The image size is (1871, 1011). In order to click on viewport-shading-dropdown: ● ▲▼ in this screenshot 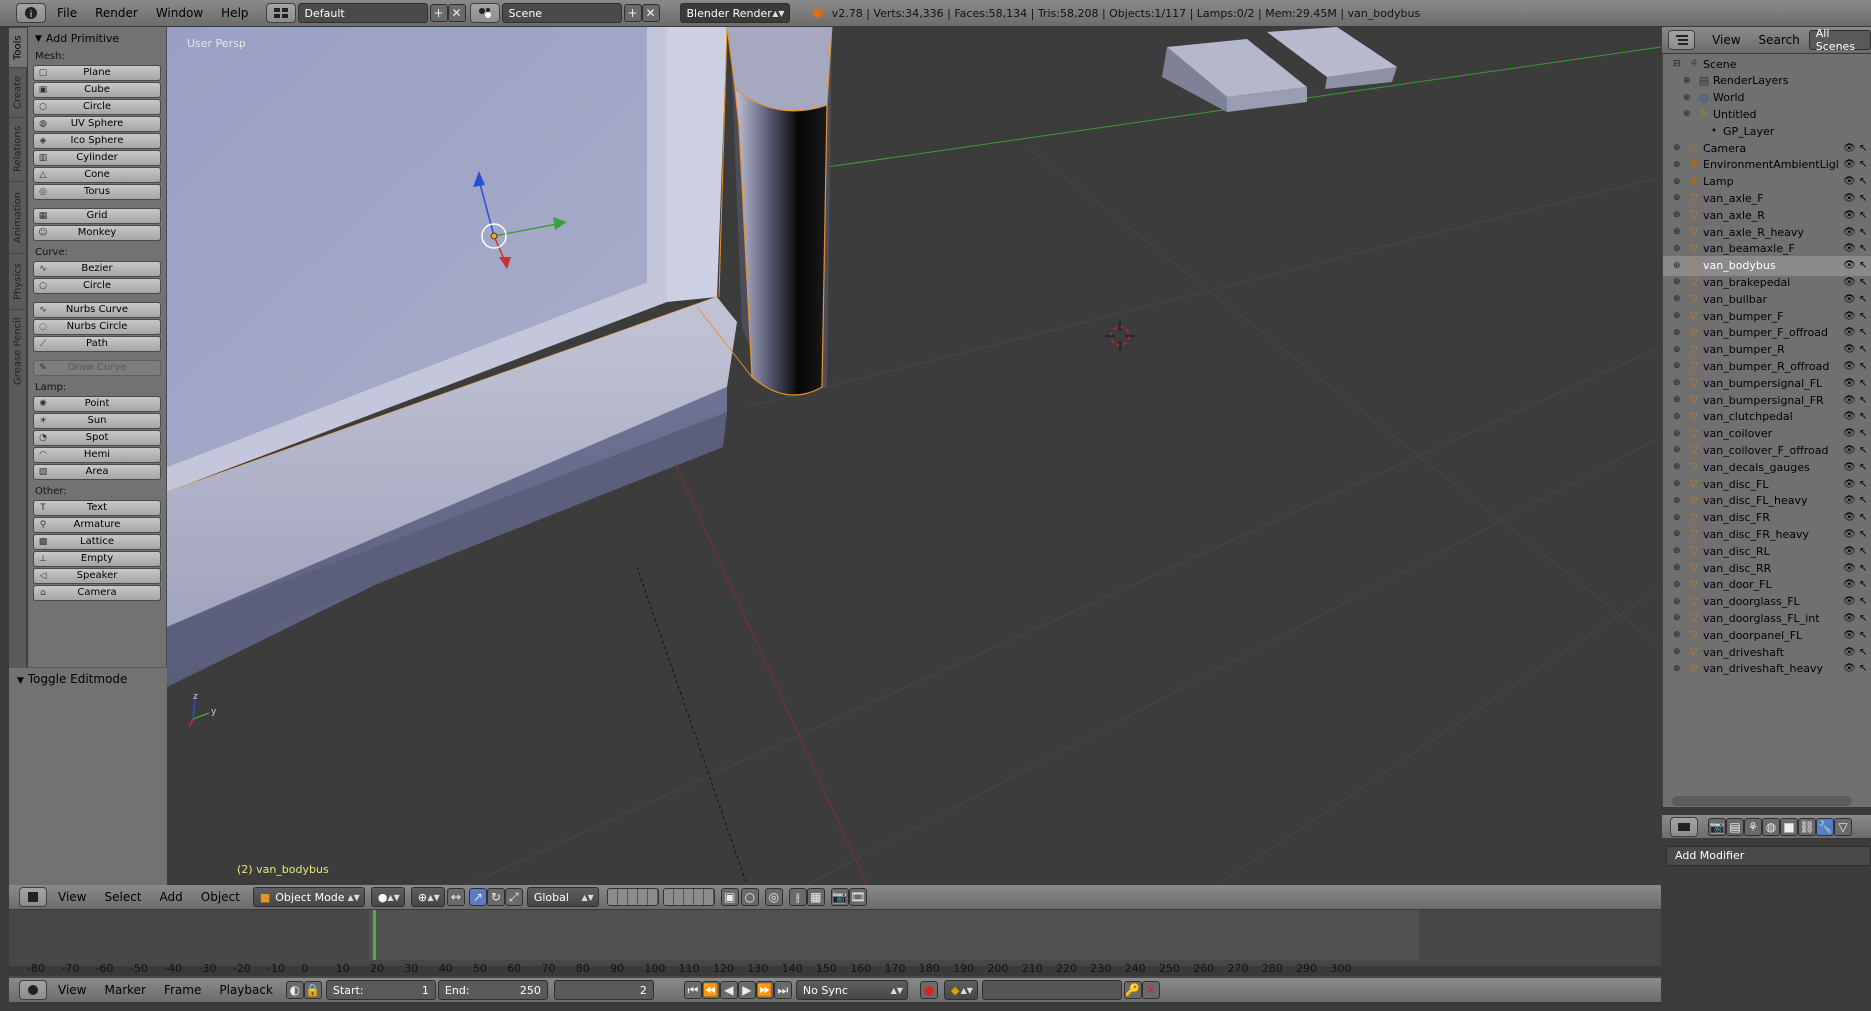, I will do `click(387, 897)`.